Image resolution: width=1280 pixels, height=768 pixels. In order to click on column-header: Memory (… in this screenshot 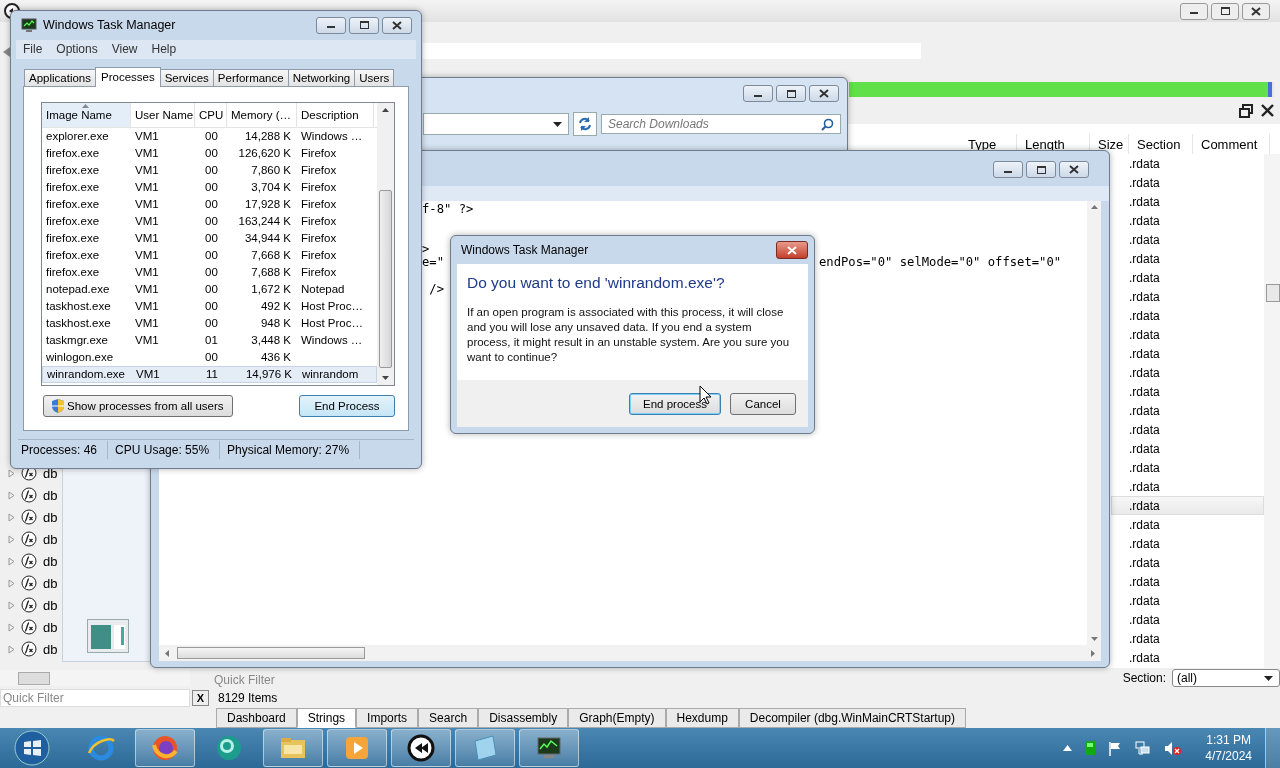, I will do `click(262, 114)`.